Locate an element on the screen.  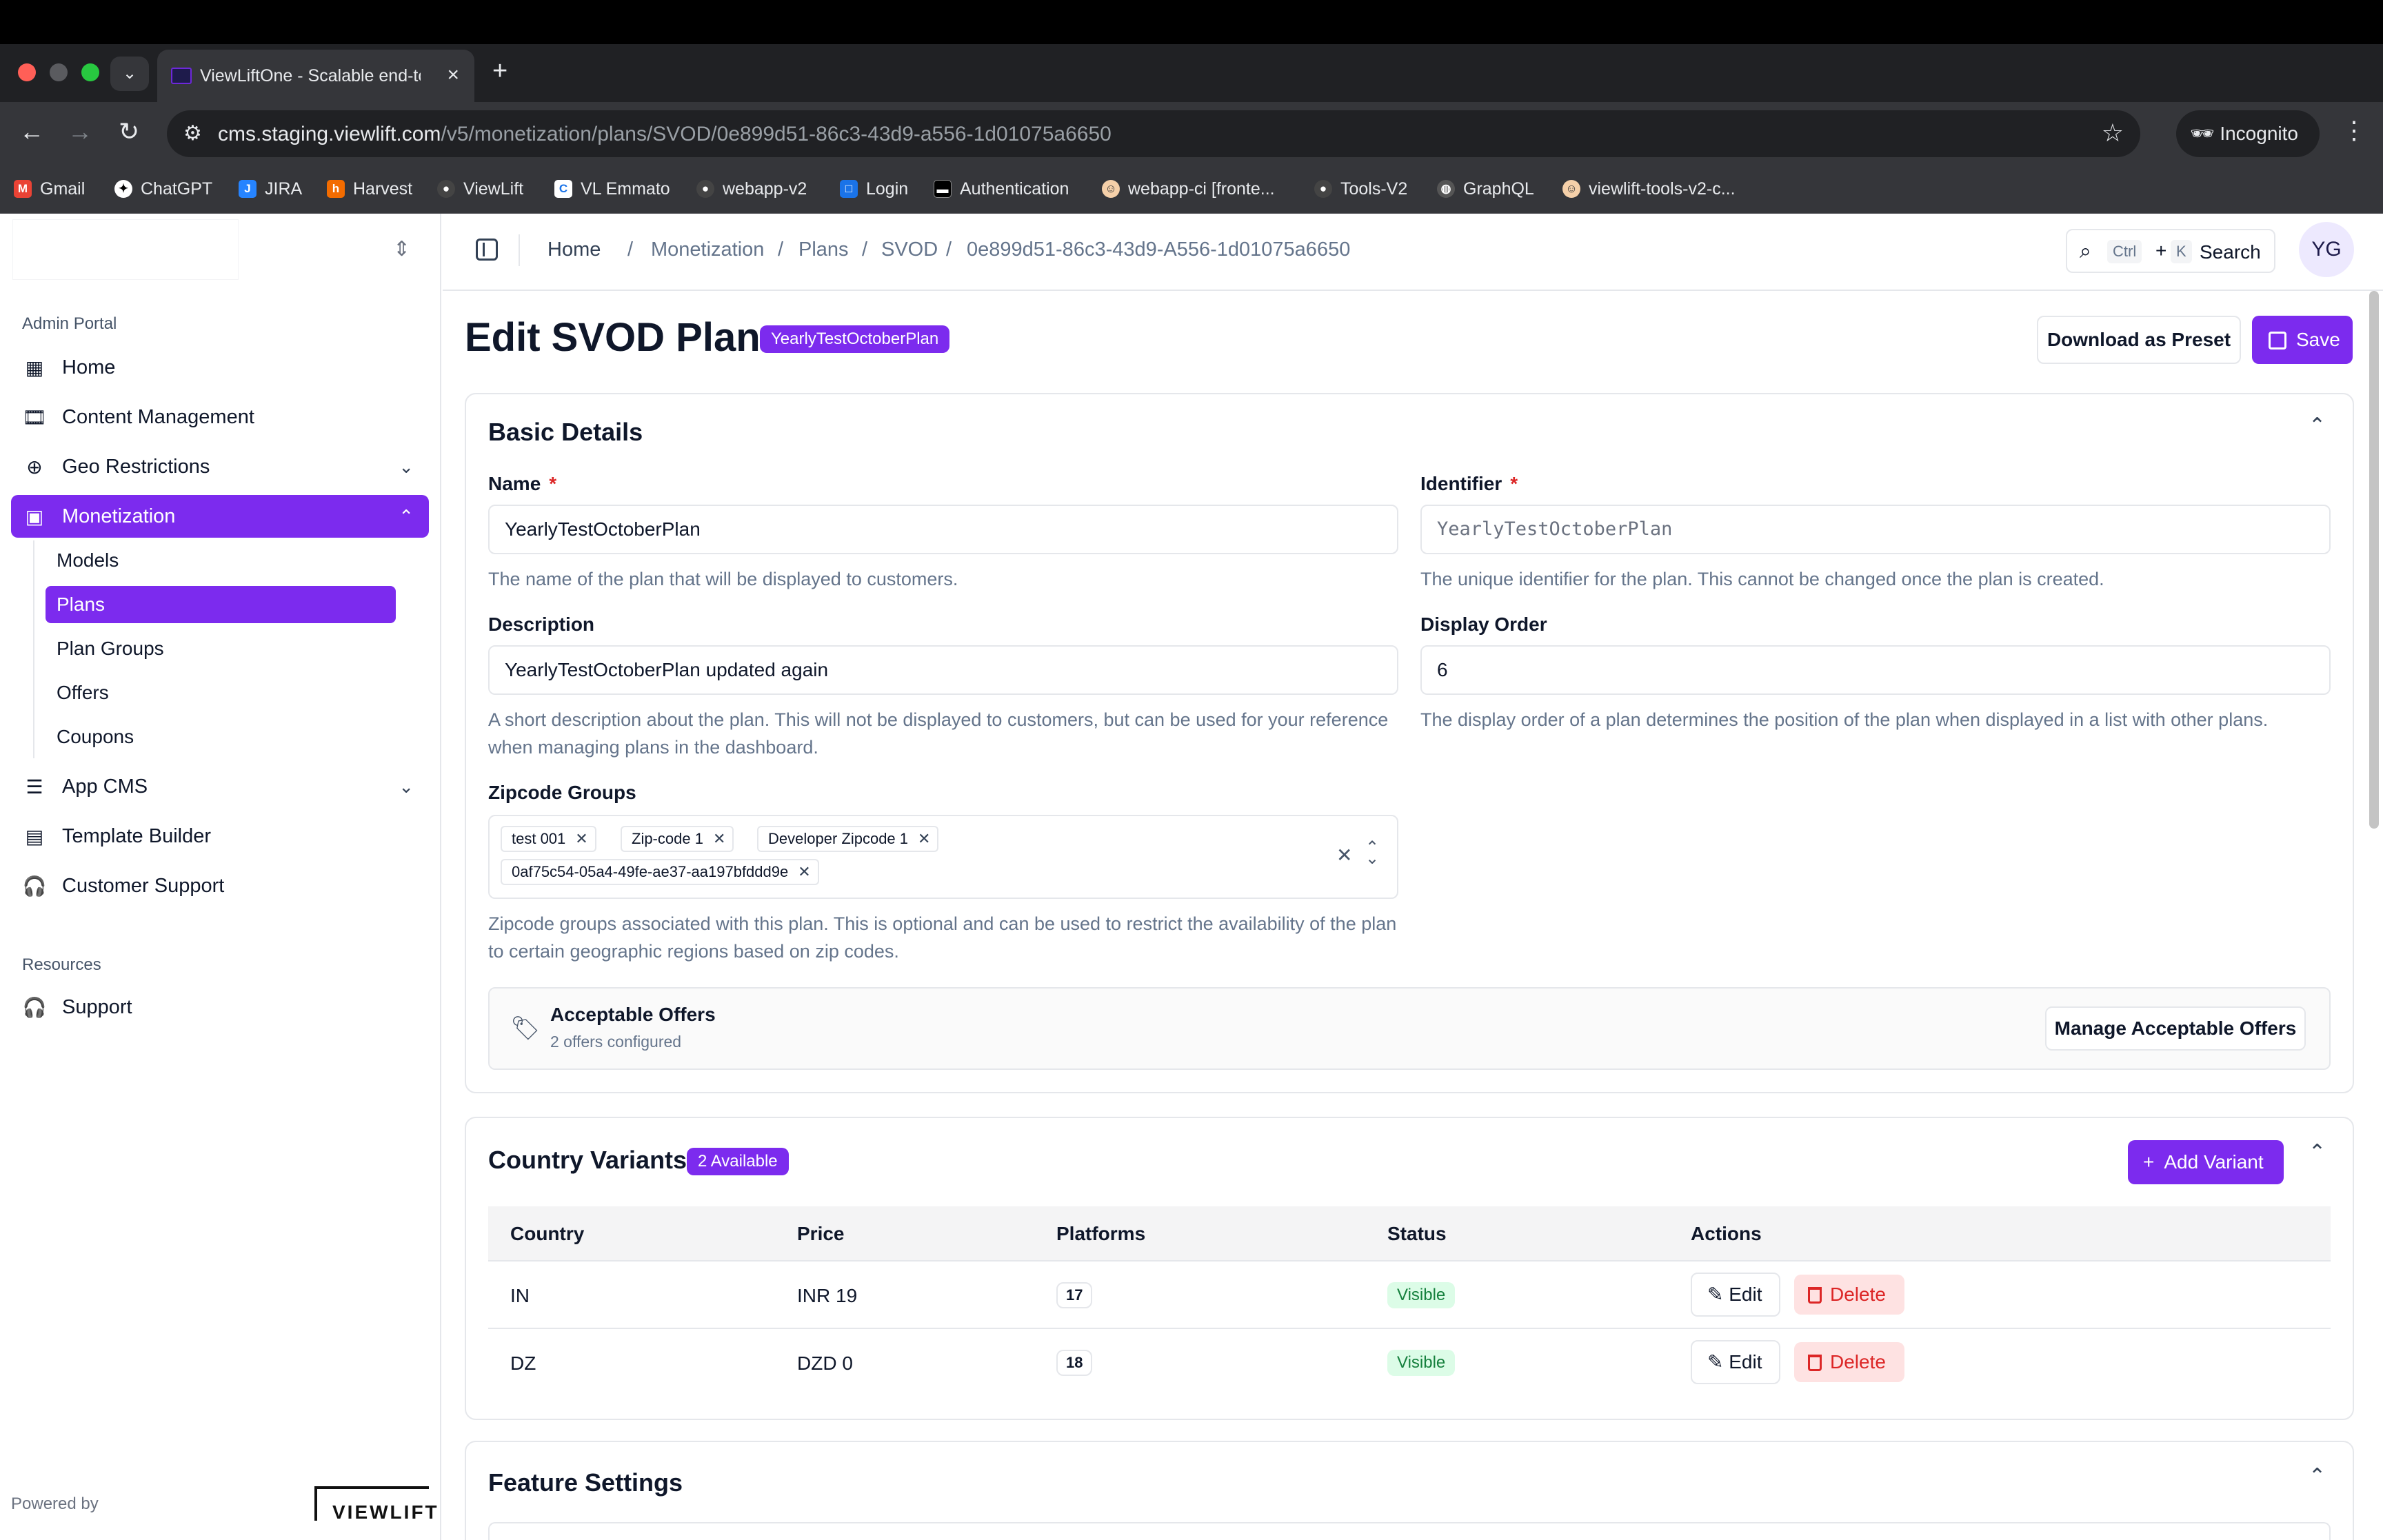
breadcrumb-plans: Plans is located at coordinates (823, 250).